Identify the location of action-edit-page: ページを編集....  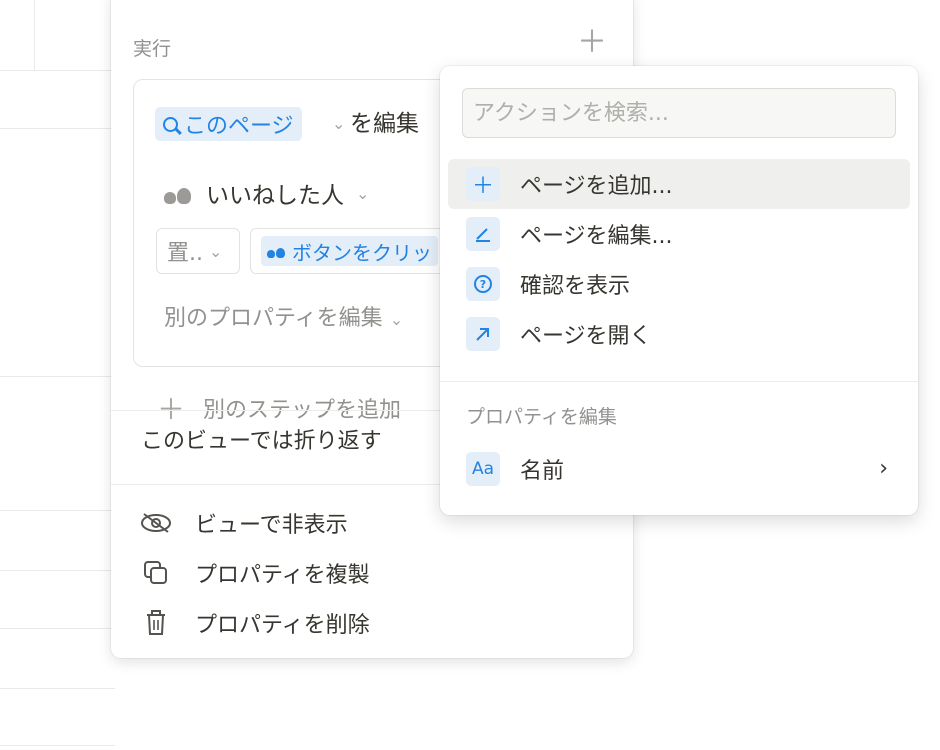
(679, 234).